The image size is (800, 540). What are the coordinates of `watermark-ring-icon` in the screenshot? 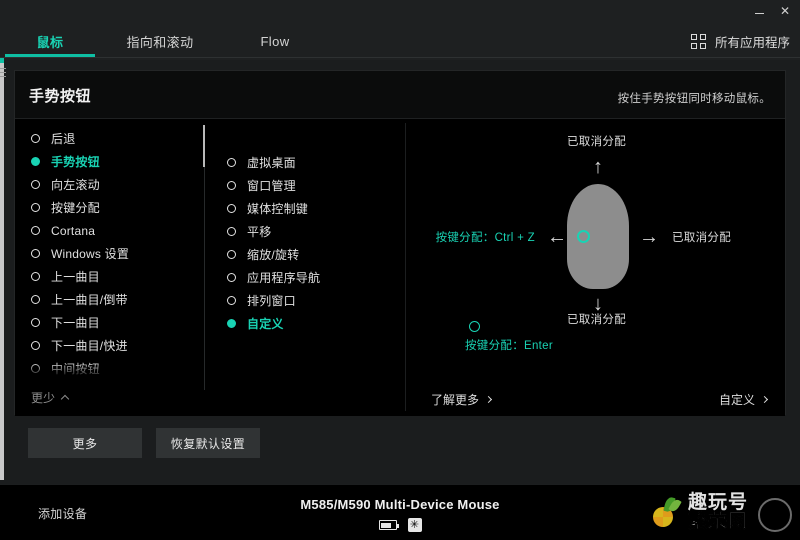 It's located at (775, 515).